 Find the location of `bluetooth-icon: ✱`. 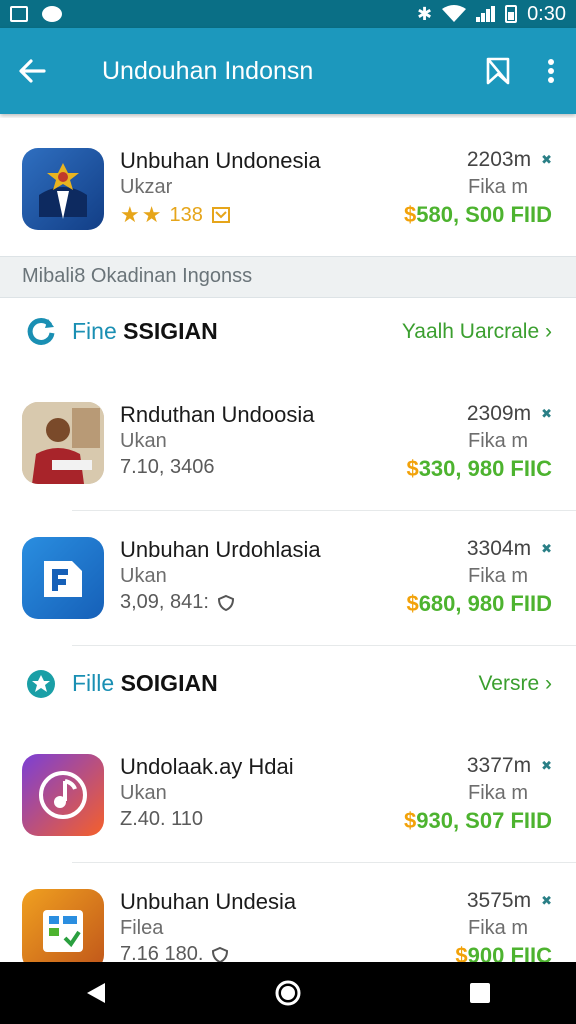

bluetooth-icon: ✱ is located at coordinates (424, 14).